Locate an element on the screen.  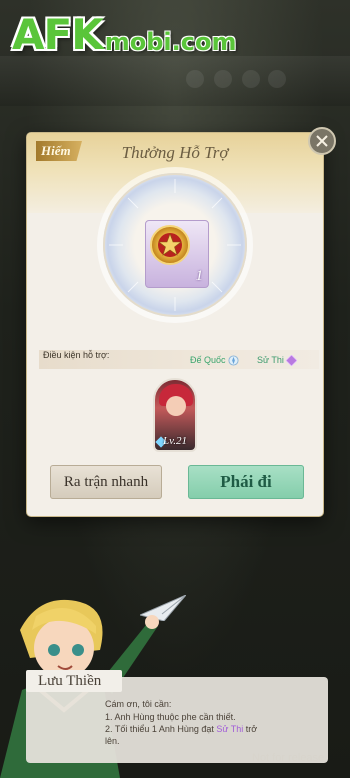
hero-portrait: Lv.21 is located at coordinates (175, 415).